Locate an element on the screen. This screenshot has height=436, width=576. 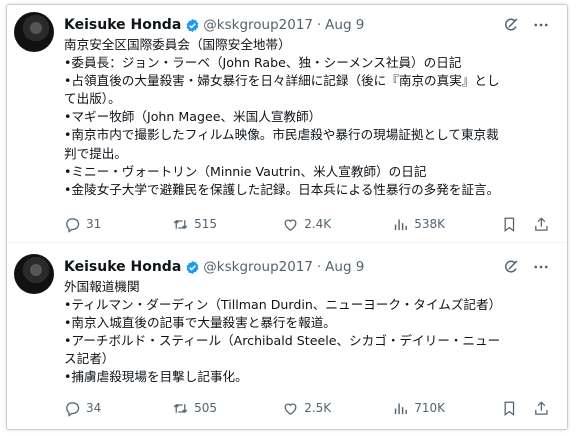
tweet-line: ス記者） is located at coordinates (89, 359).